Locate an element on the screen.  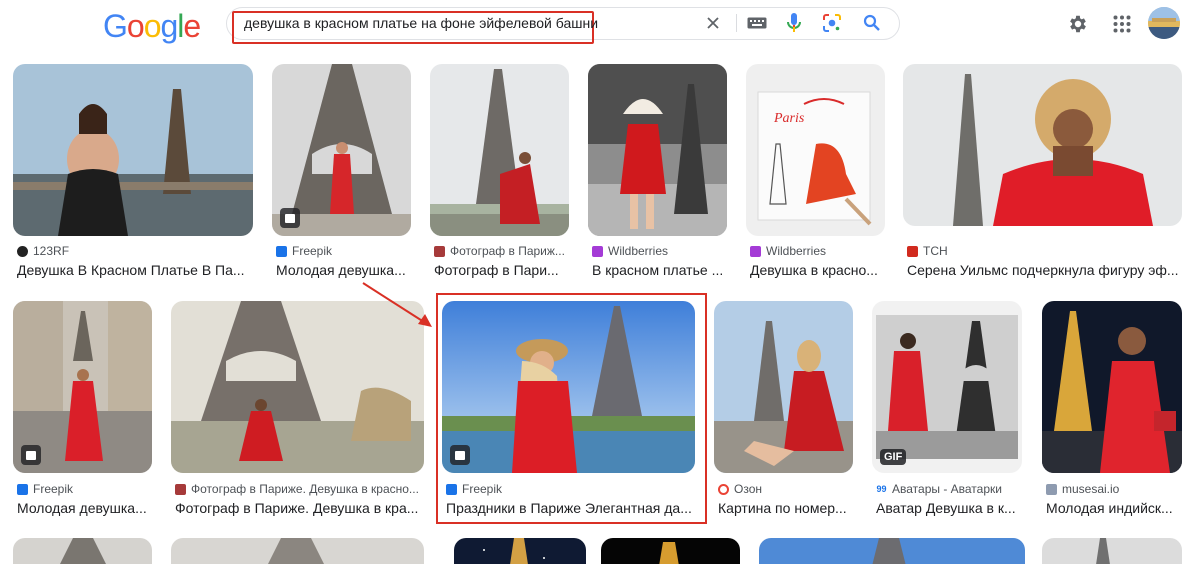
mic-icon is located at coordinates (794, 23).